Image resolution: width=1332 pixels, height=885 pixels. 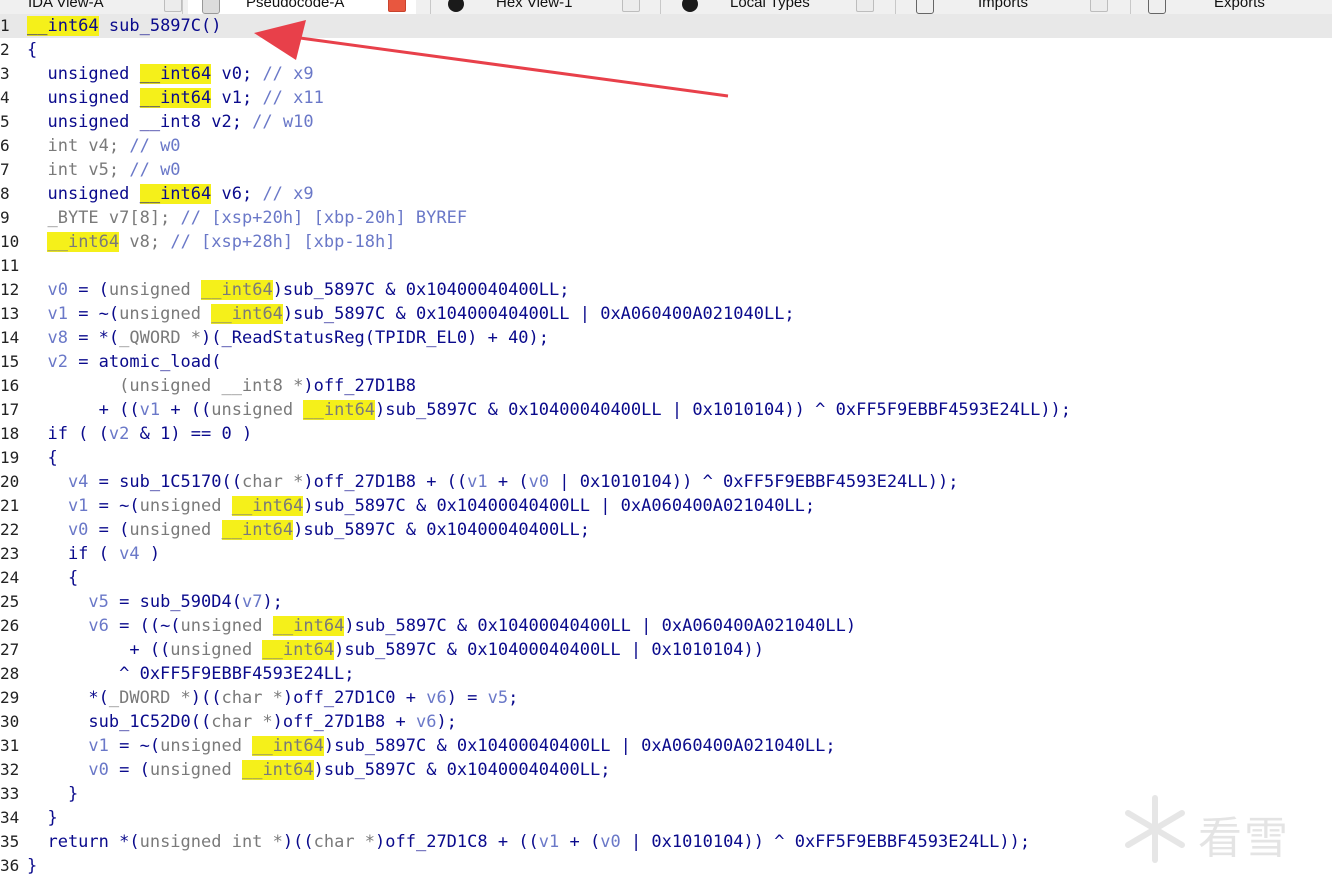 What do you see at coordinates (514, 67) in the screenshot?
I see `arrow-shaft` at bounding box center [514, 67].